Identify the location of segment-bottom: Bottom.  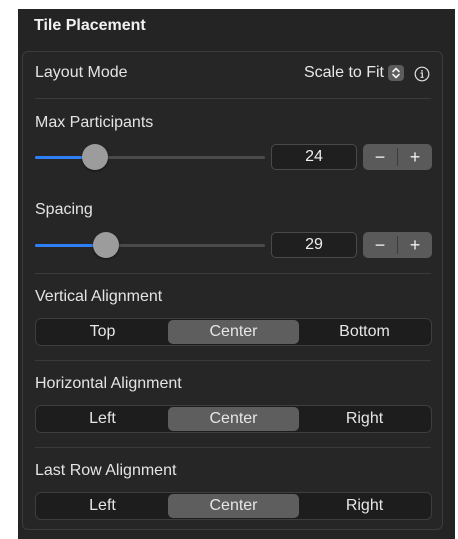
(364, 332).